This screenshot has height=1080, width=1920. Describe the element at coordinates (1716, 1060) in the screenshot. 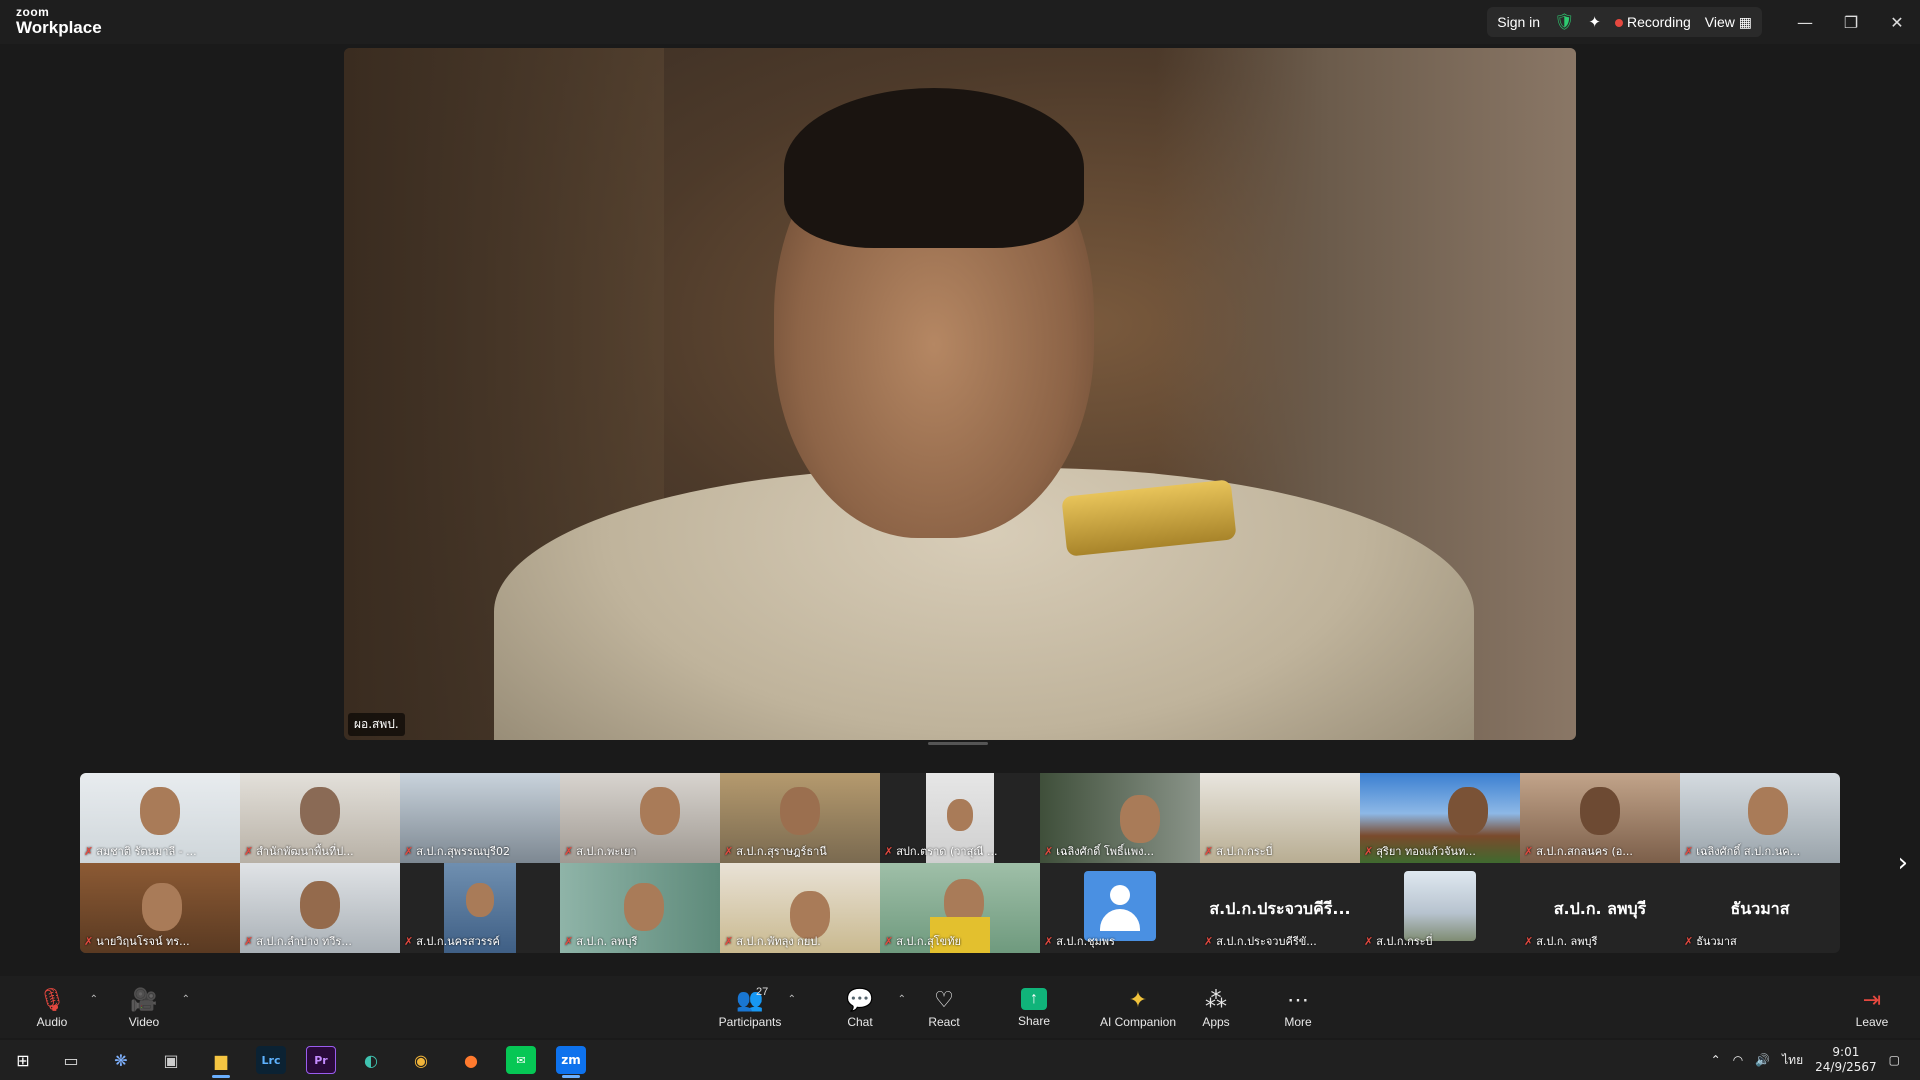

I see `chevron-up-icon: ⌃` at that location.